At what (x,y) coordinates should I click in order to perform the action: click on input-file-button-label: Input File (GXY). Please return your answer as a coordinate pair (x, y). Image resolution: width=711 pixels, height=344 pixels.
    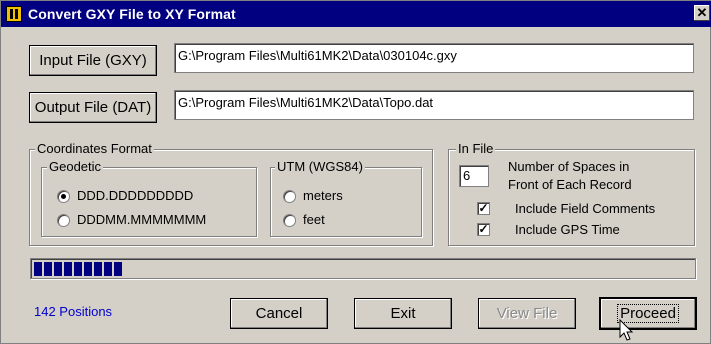
    Looking at the image, I should click on (93, 60).